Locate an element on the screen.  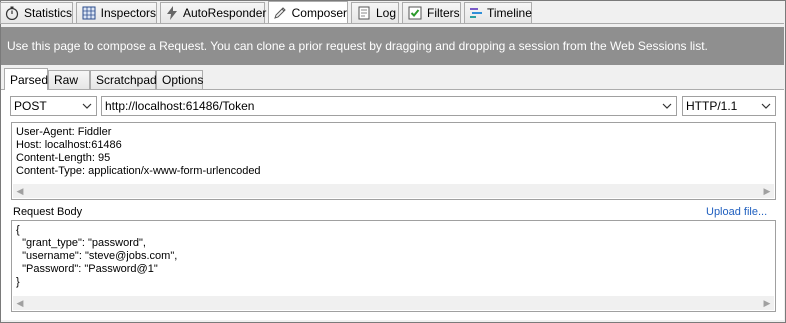
header-line: Content-Length: 95 is located at coordinates (63, 158).